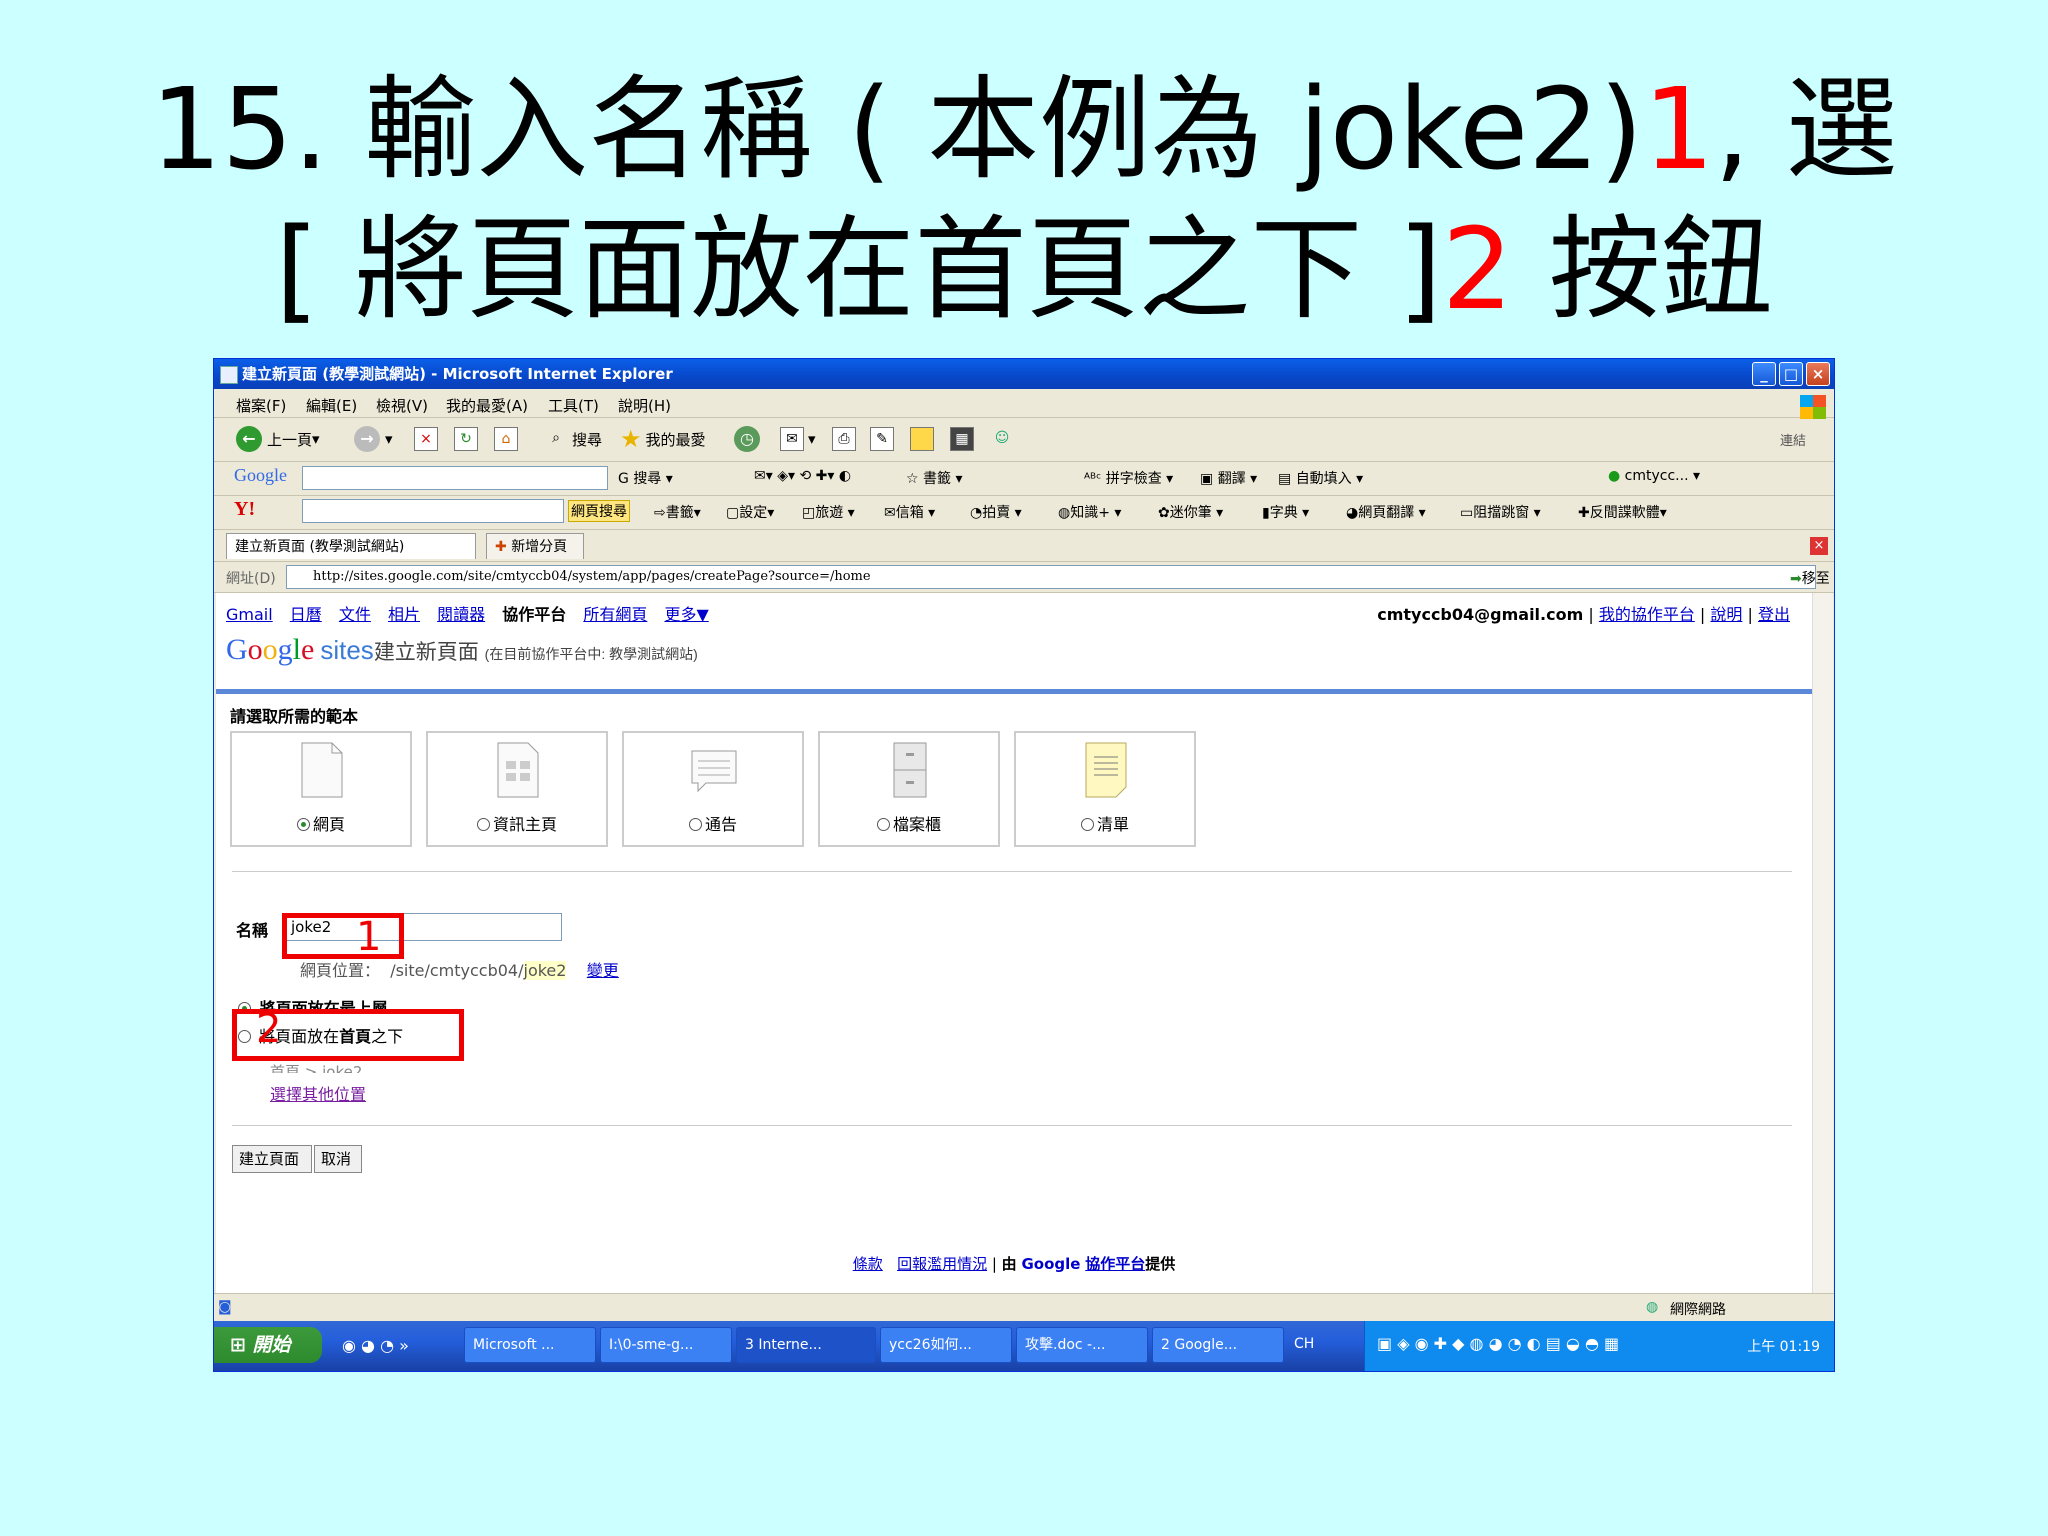 This screenshot has width=2048, height=1536. What do you see at coordinates (459, 970) in the screenshot?
I see `page-location: 網頁位置： /site/cmtyccb04/joke2 變更` at bounding box center [459, 970].